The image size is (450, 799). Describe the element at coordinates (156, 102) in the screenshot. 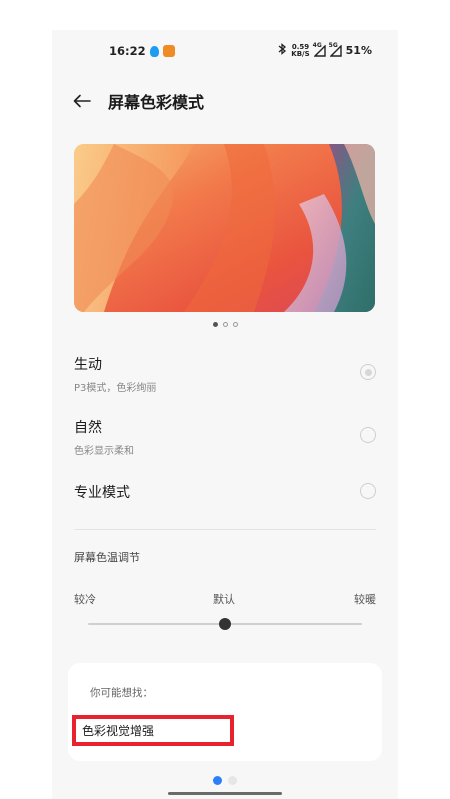

I see `page-title: 屏幕色彩模式` at that location.